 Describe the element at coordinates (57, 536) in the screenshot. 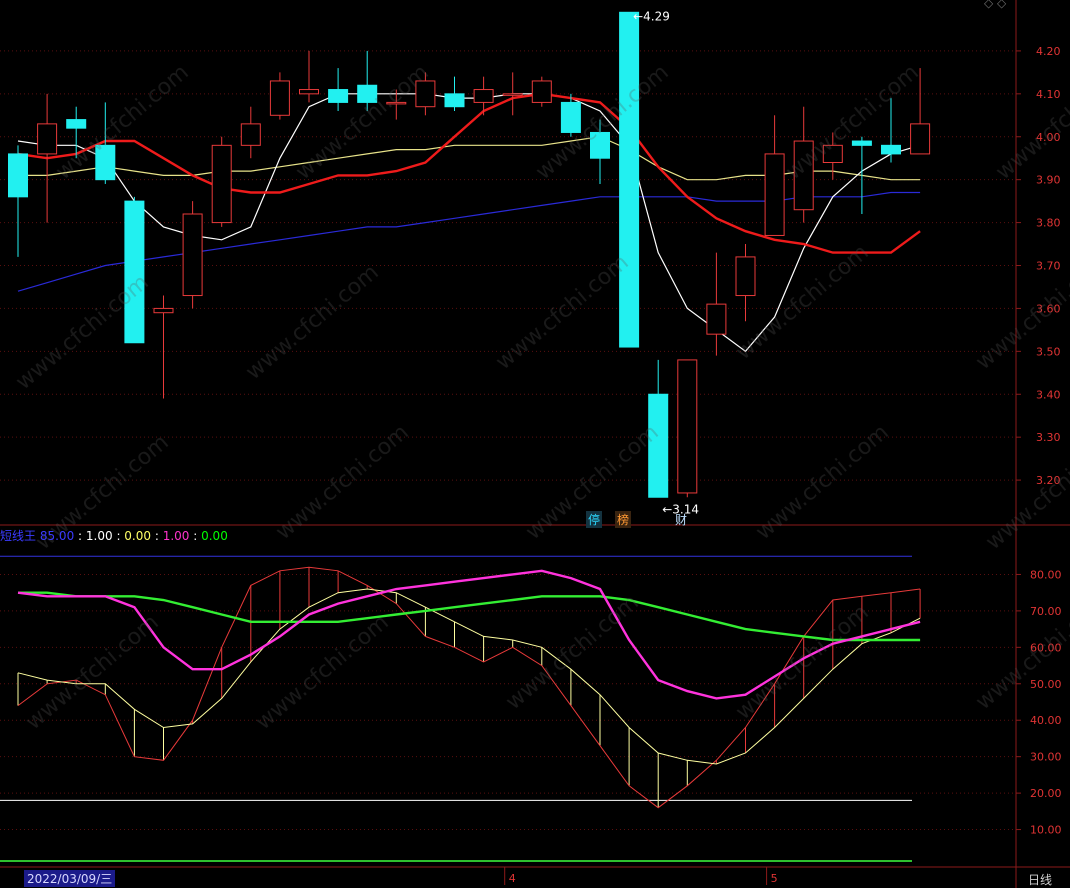

I see `indicator-value-0: 85.00` at that location.